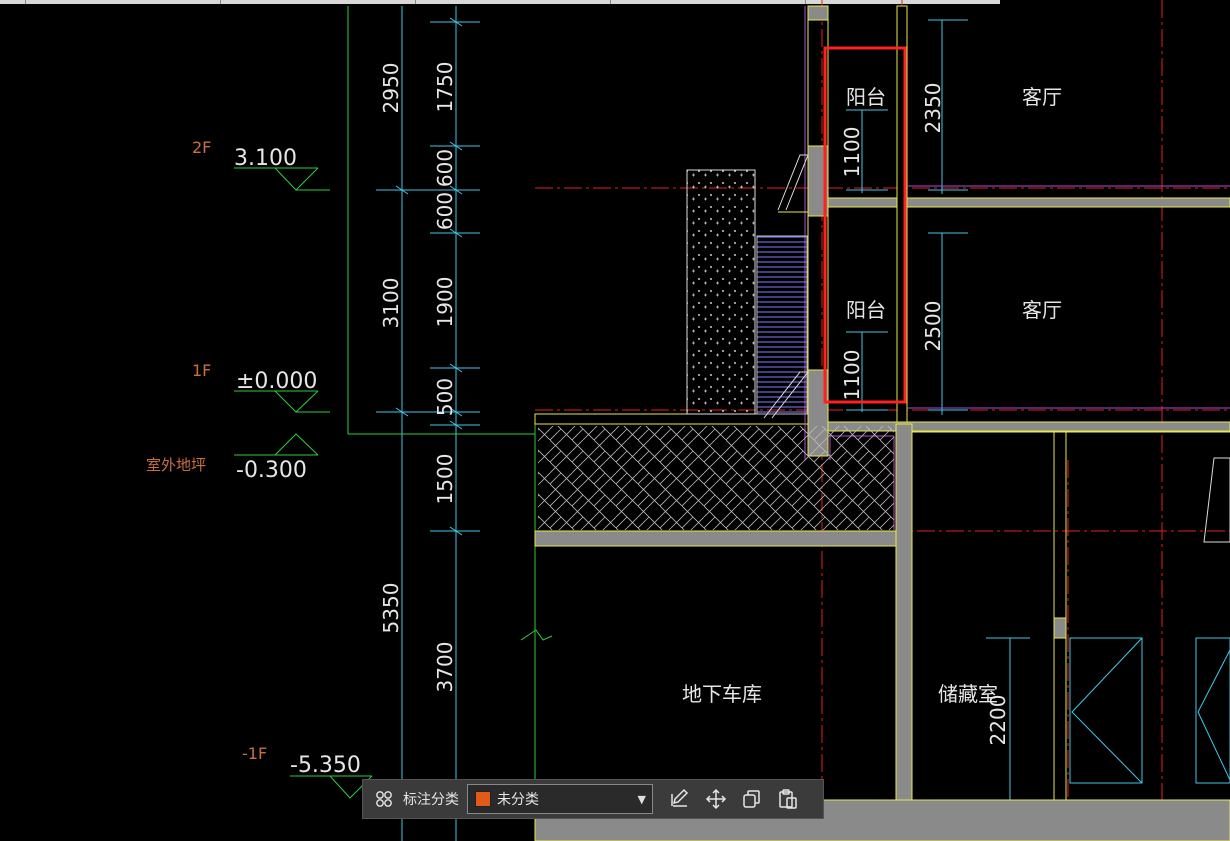 The height and width of the screenshot is (841, 1230). I want to click on level-name-b1: -1F, so click(254, 753).